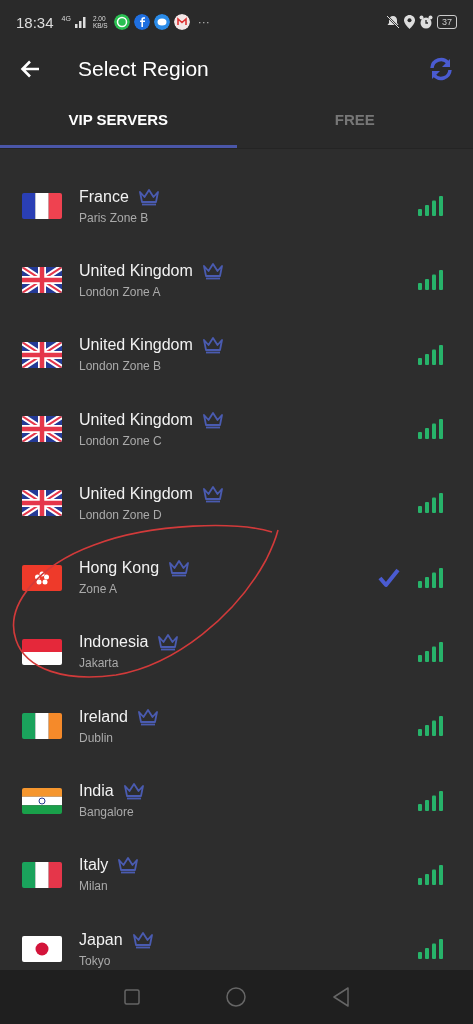  What do you see at coordinates (203, 22) in the screenshot?
I see `more-notifications: ···` at bounding box center [203, 22].